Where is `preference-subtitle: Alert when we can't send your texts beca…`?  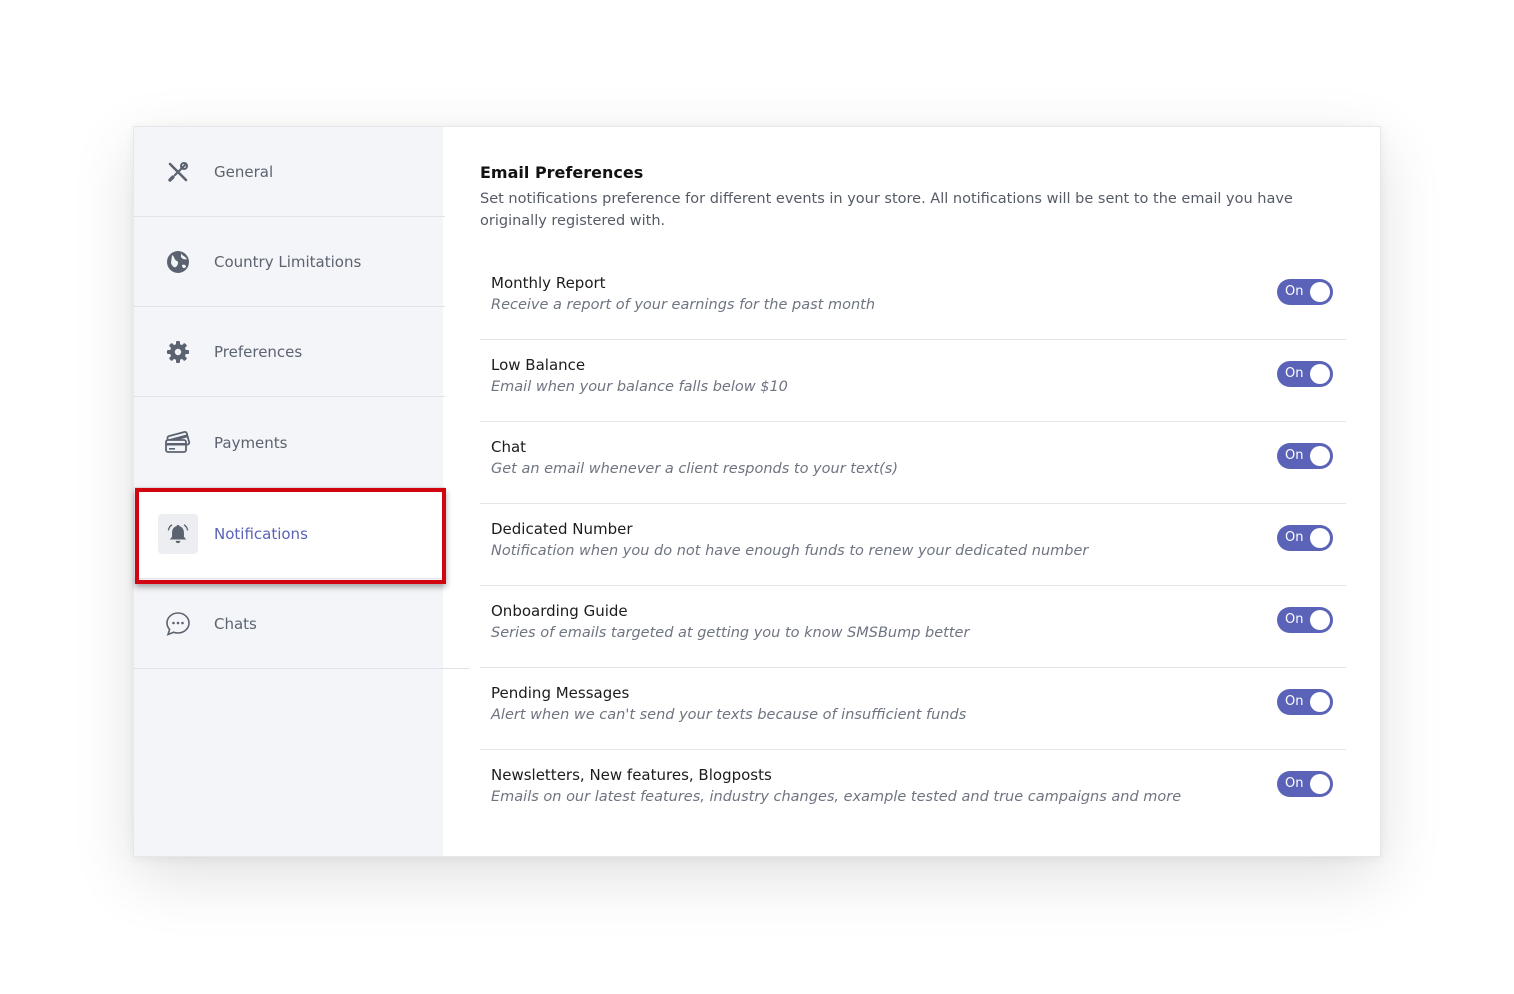 preference-subtitle: Alert when we can't send your texts beca… is located at coordinates (729, 715).